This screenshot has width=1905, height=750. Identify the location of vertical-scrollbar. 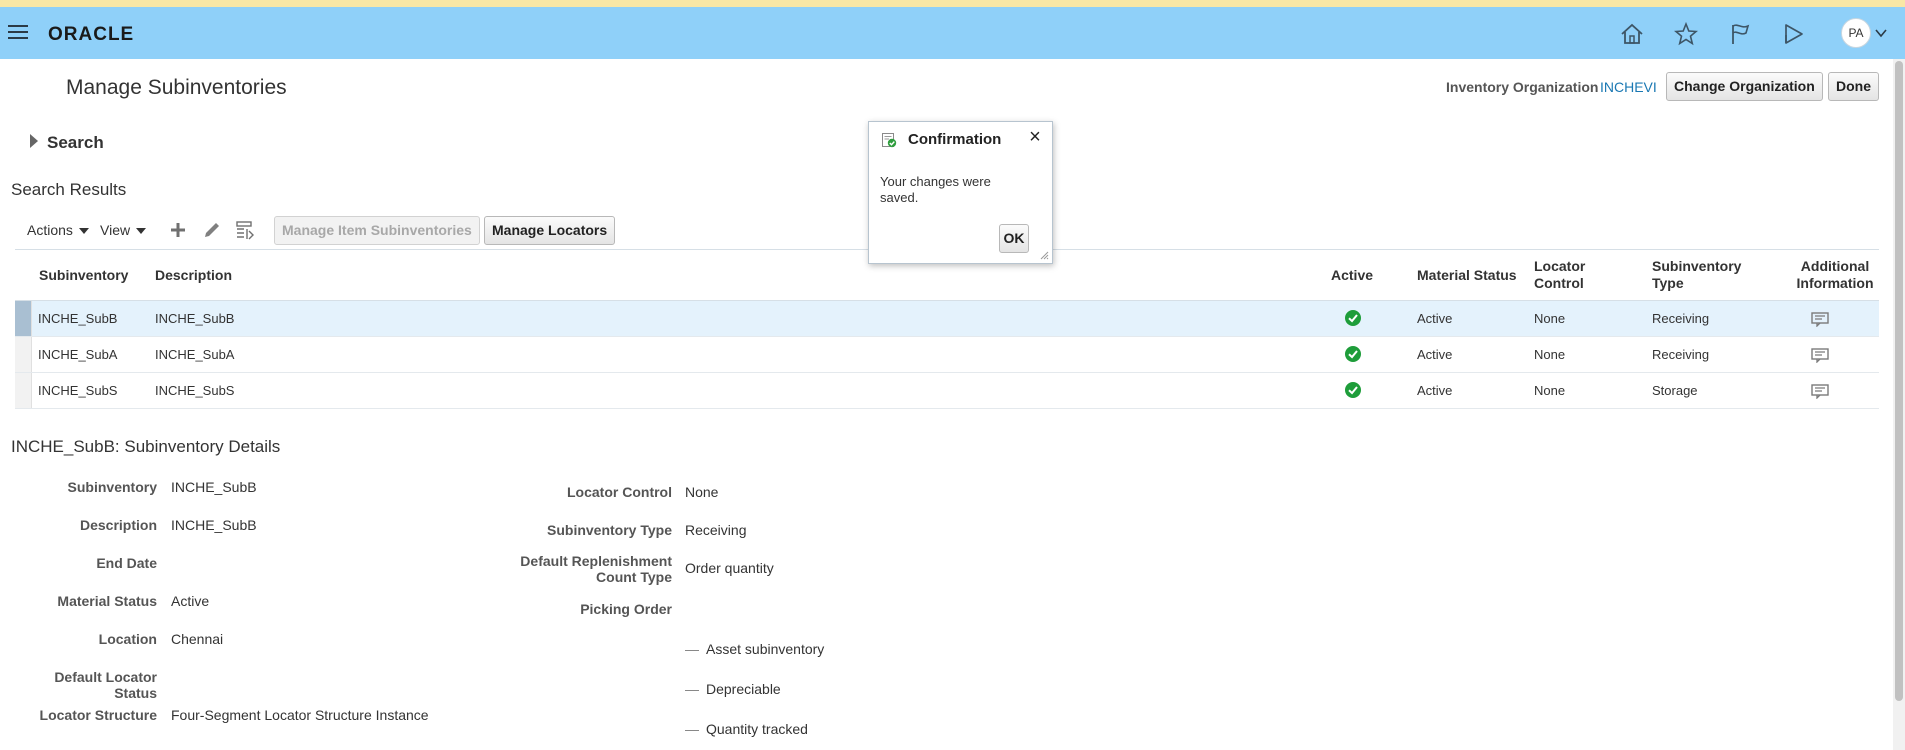
(1899, 404).